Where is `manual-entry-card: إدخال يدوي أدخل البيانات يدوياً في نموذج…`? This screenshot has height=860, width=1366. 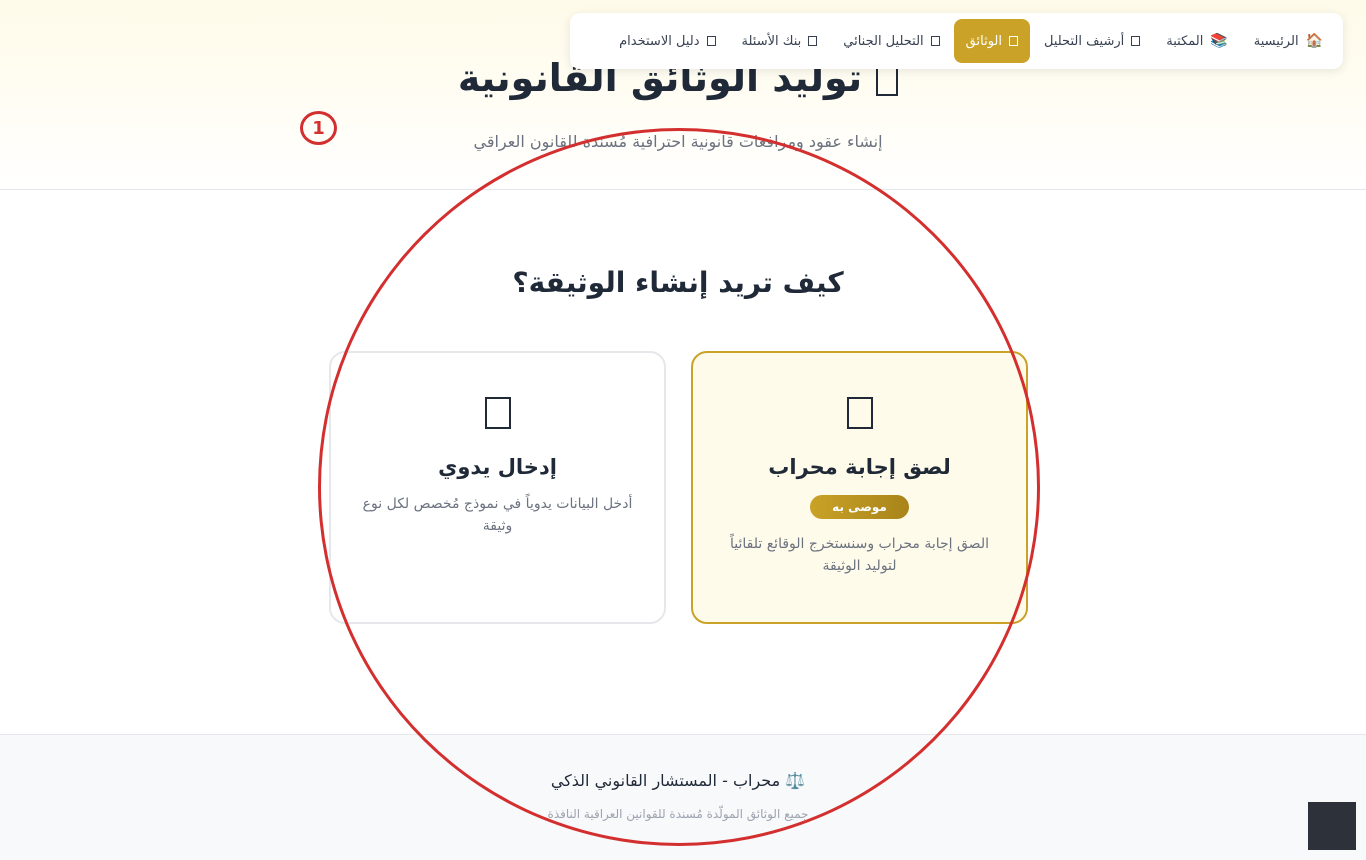
manual-entry-card: إدخال يدوي أدخل البيانات يدوياً في نموذج… is located at coordinates (497, 487).